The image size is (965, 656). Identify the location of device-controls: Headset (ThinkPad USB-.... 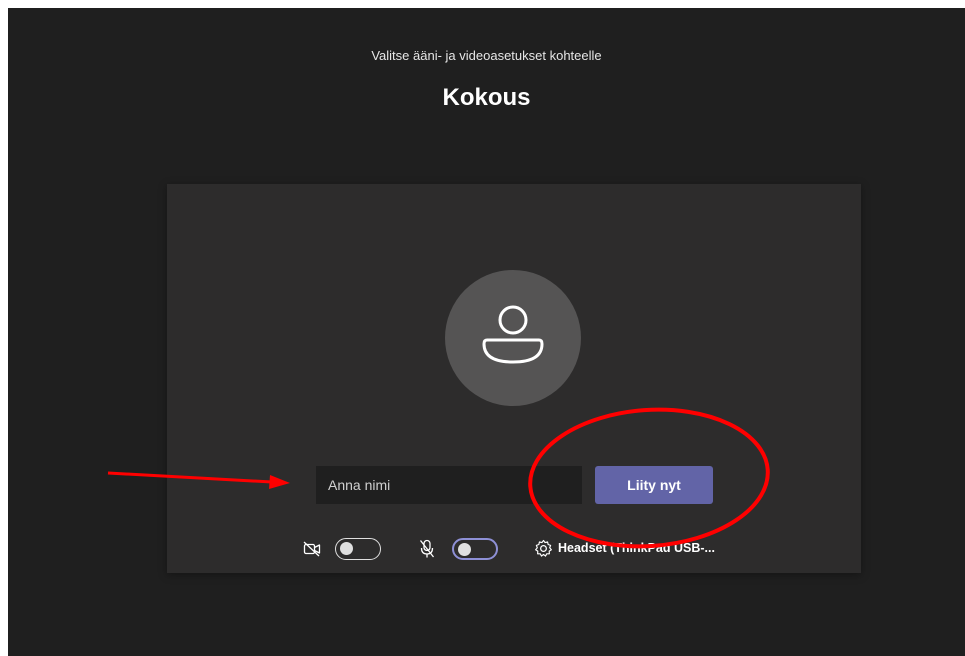
(514, 549).